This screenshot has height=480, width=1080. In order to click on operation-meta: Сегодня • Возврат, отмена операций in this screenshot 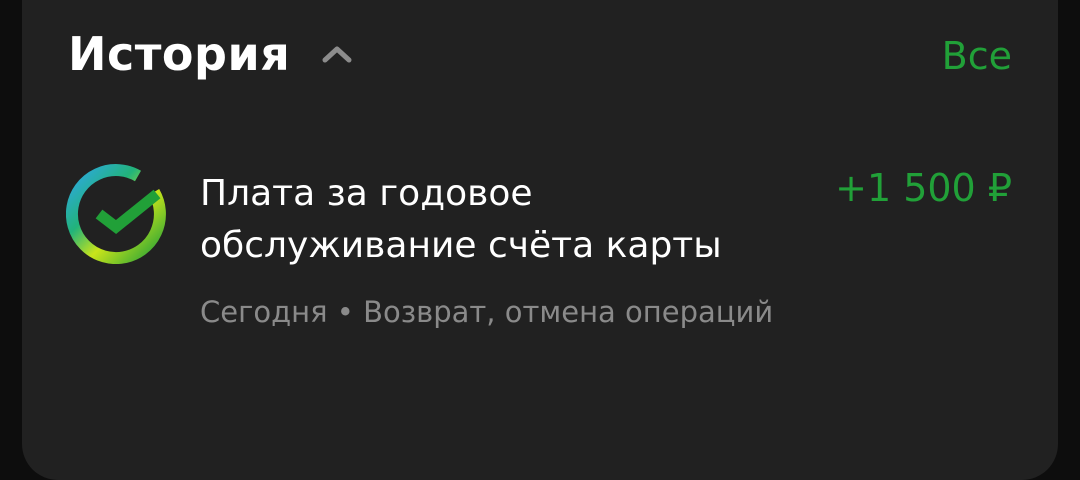, I will do `click(500, 312)`.